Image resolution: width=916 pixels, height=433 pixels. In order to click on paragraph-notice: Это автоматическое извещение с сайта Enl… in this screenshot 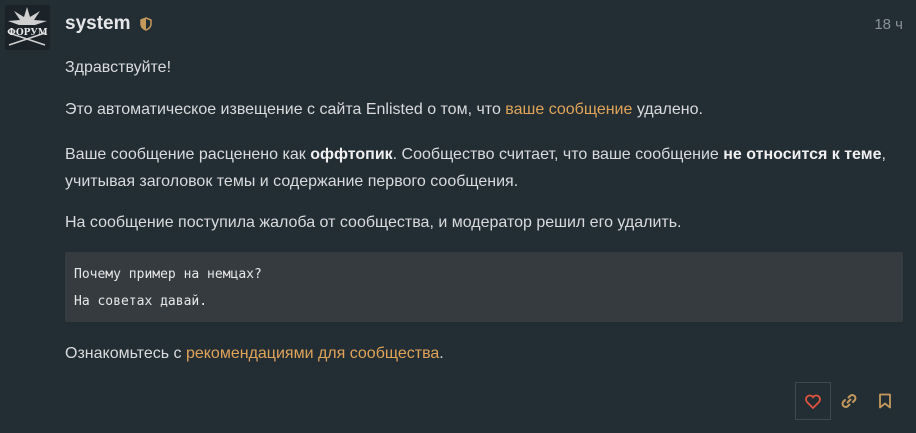, I will do `click(485, 109)`.